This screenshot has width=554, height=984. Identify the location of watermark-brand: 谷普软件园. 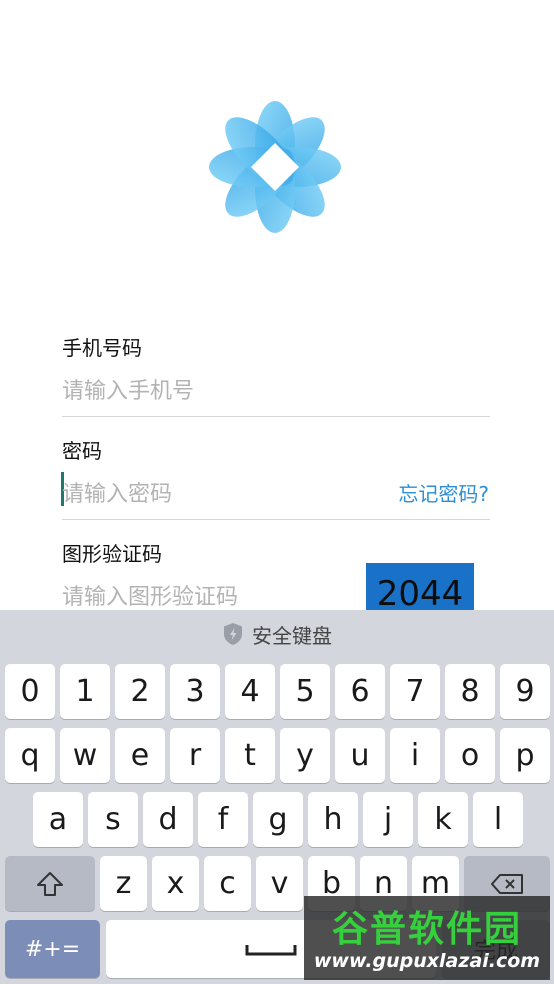
(426, 929).